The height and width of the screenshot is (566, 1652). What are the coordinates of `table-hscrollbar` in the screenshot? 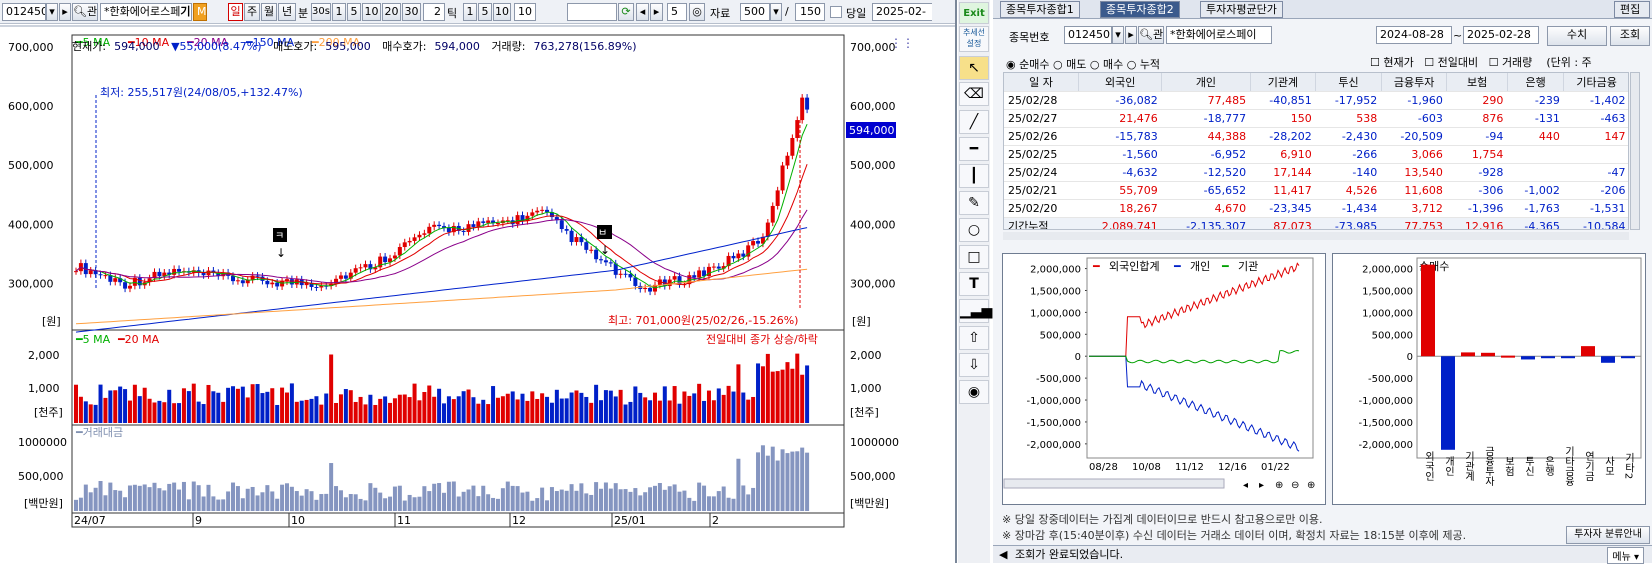 It's located at (1316, 236).